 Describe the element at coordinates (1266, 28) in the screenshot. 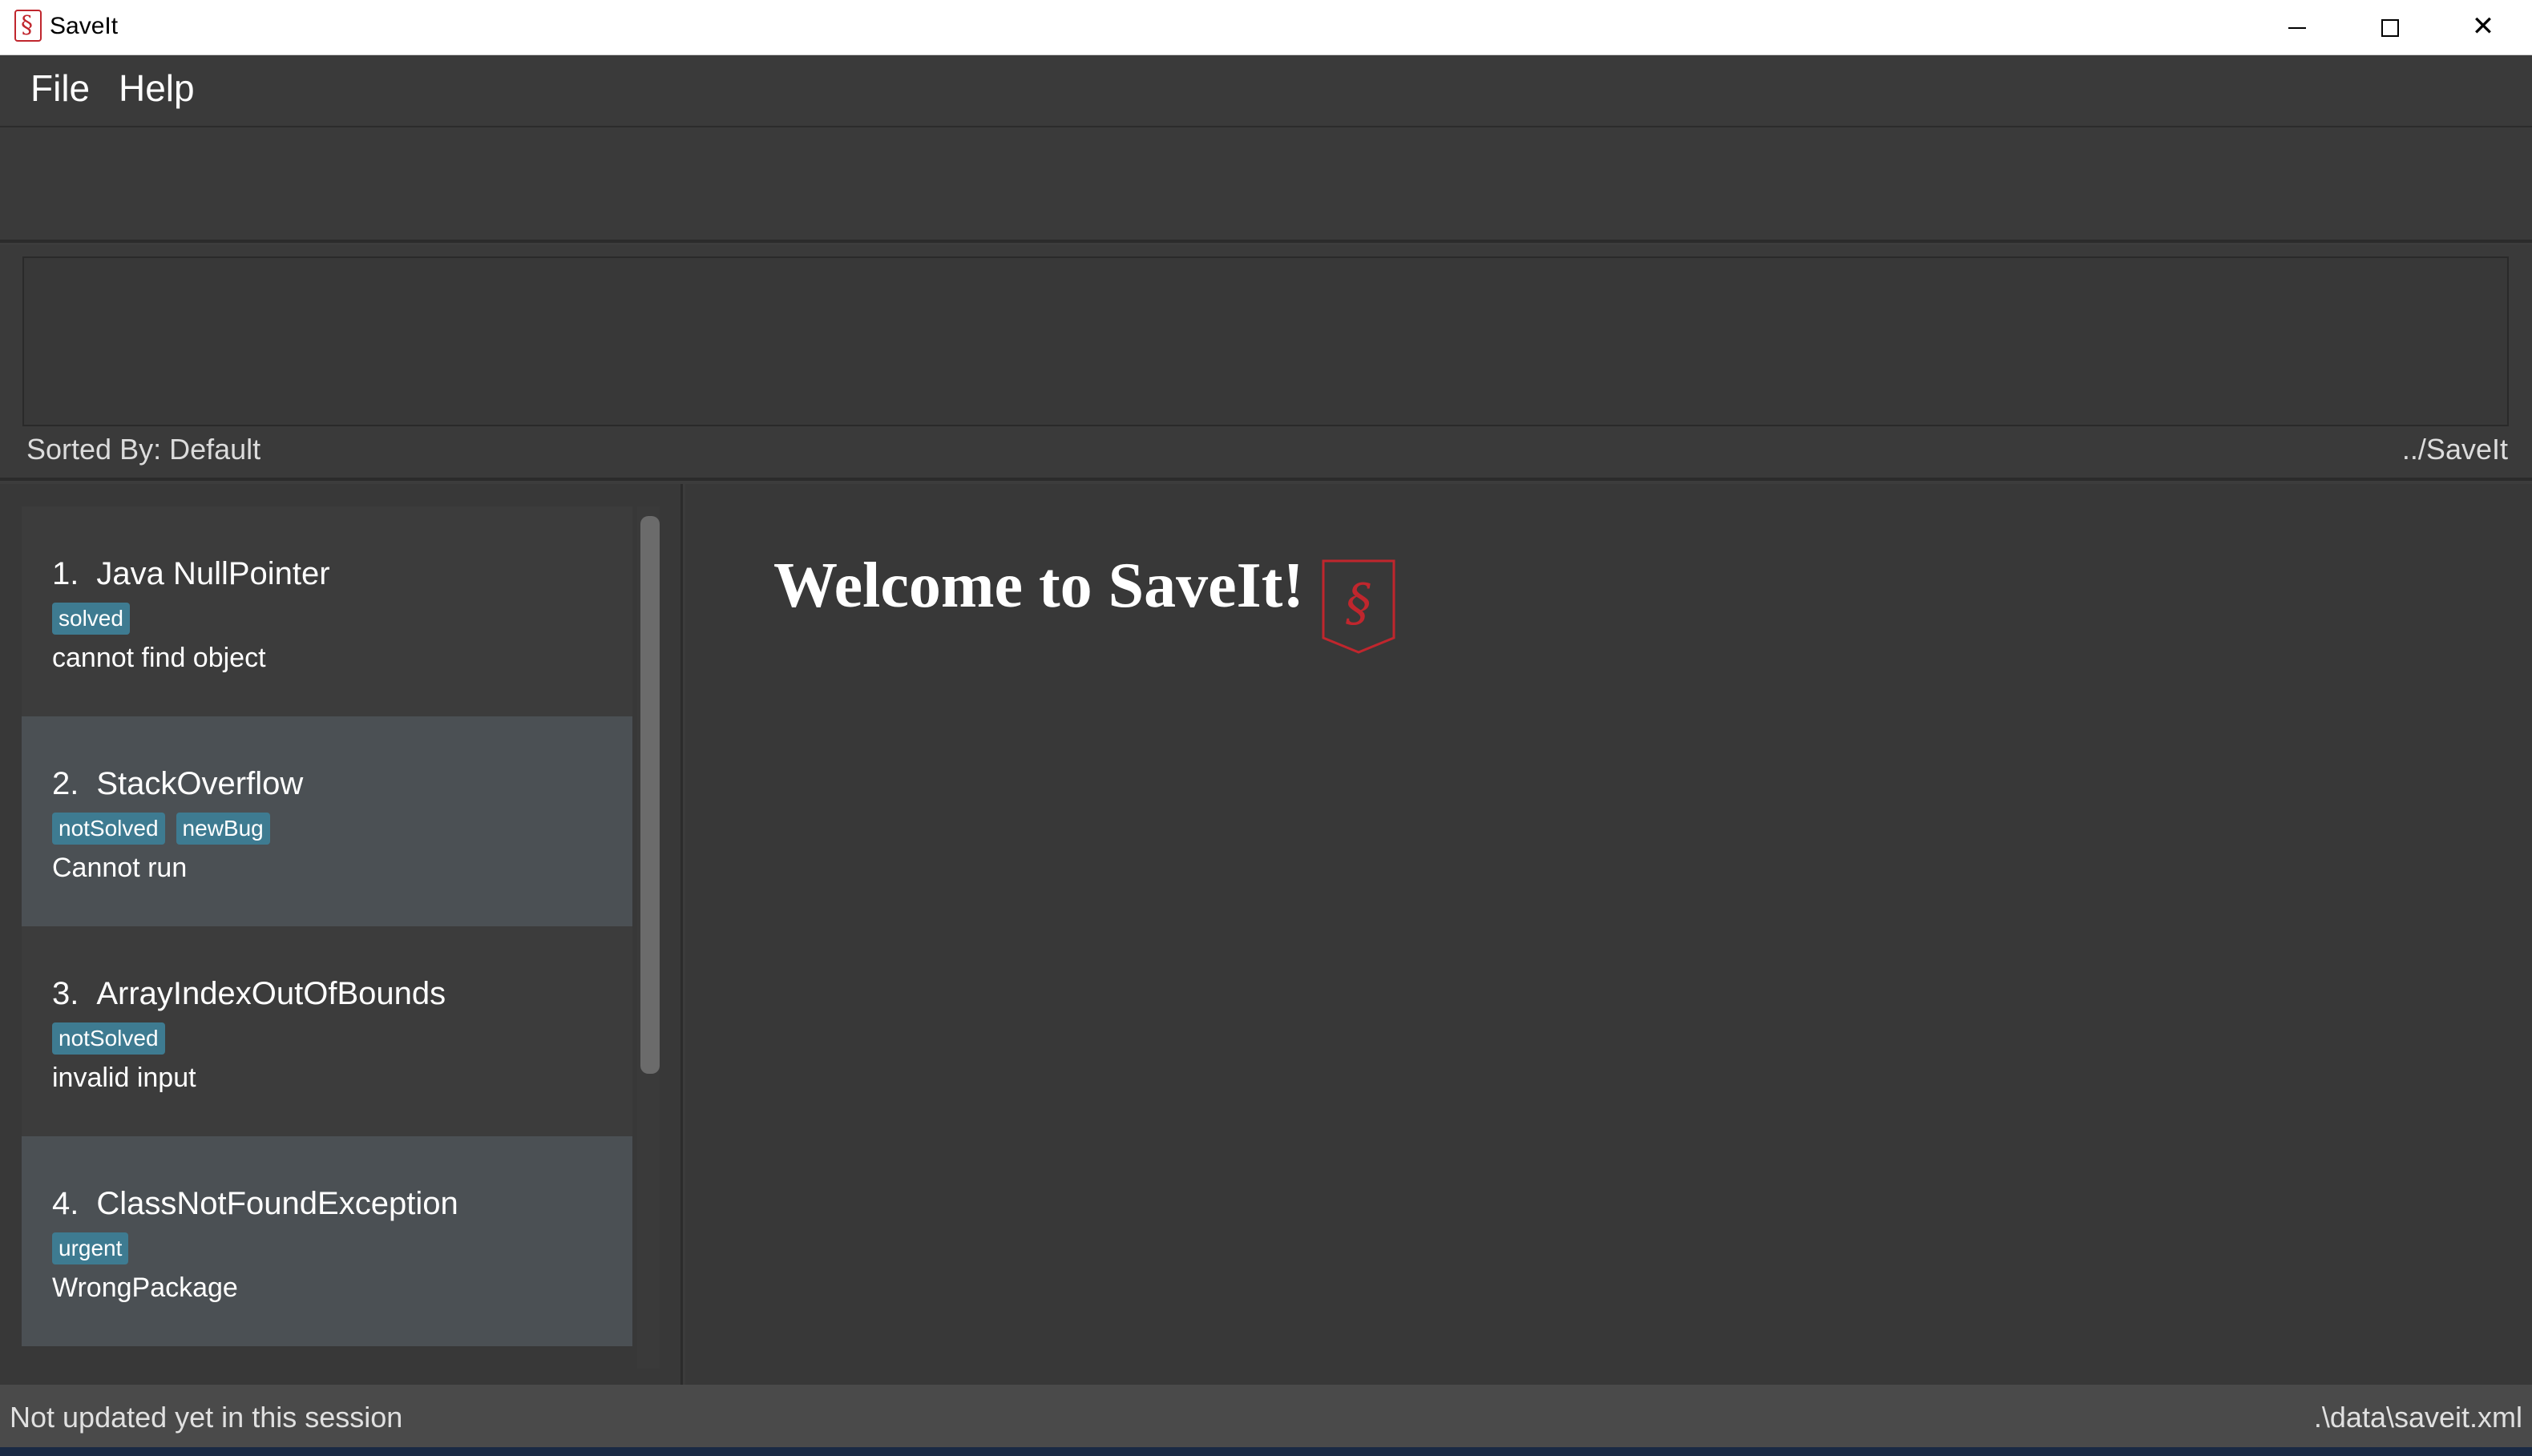

I see `window-titlebar: SaveIt ✕` at that location.